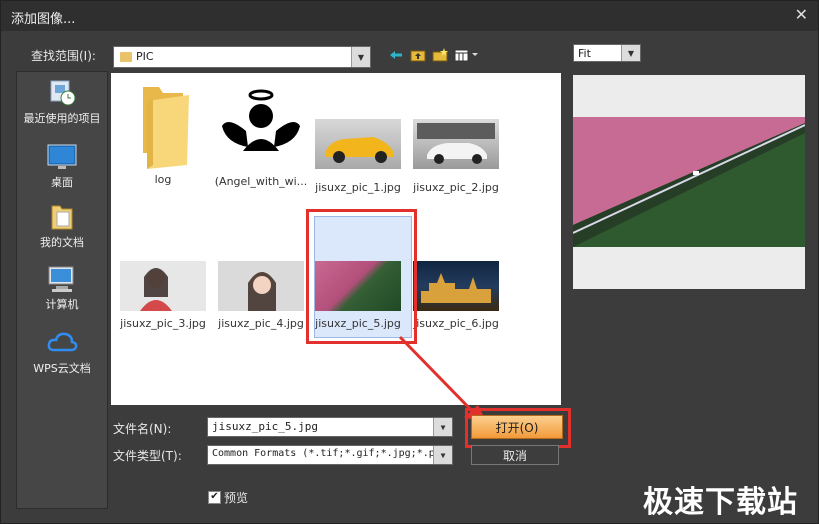  I want to click on cloud-icon, so click(62, 343).